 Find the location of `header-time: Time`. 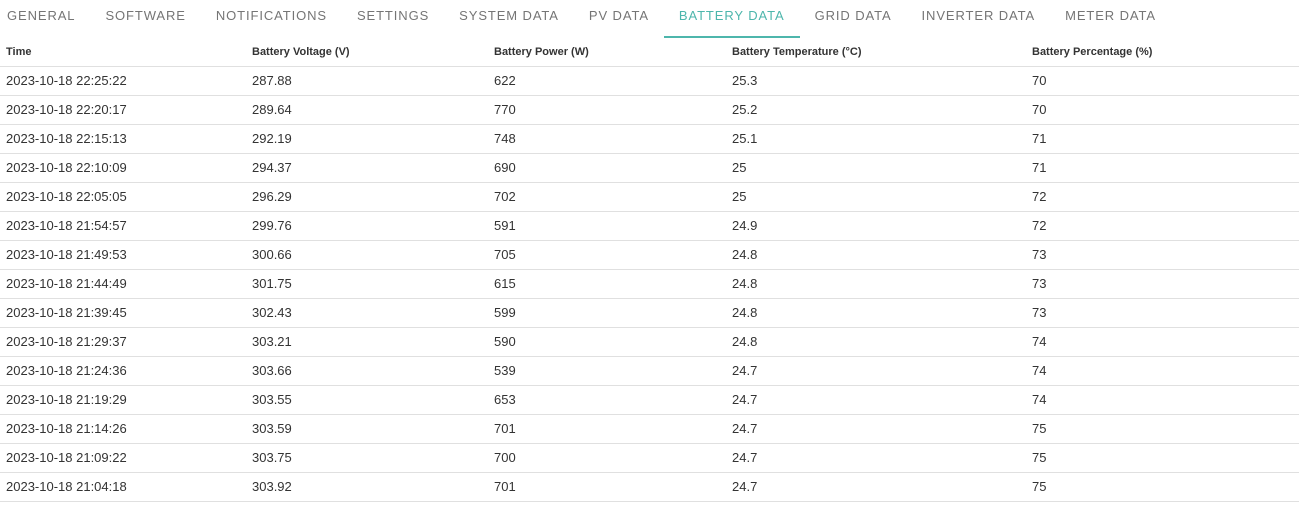

header-time: Time is located at coordinates (123, 52).